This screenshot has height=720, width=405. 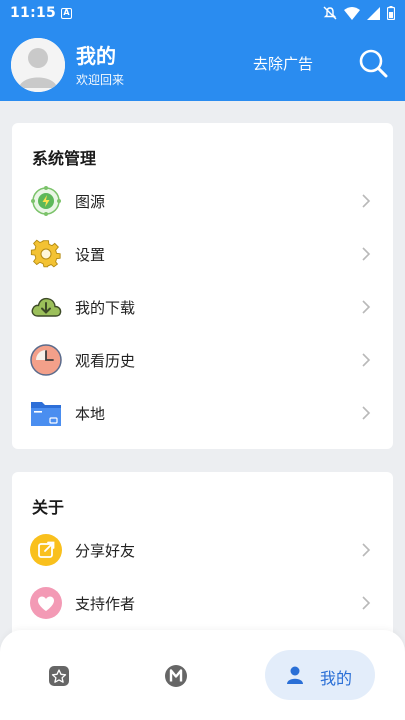 What do you see at coordinates (202, 254) in the screenshot?
I see `menu-item-settings: 设置` at bounding box center [202, 254].